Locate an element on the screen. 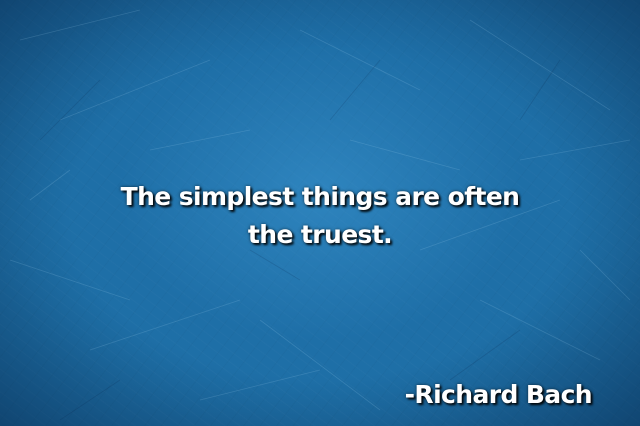 The width and height of the screenshot is (640, 426). quote-line-1: The simplest things are often is located at coordinates (320, 196).